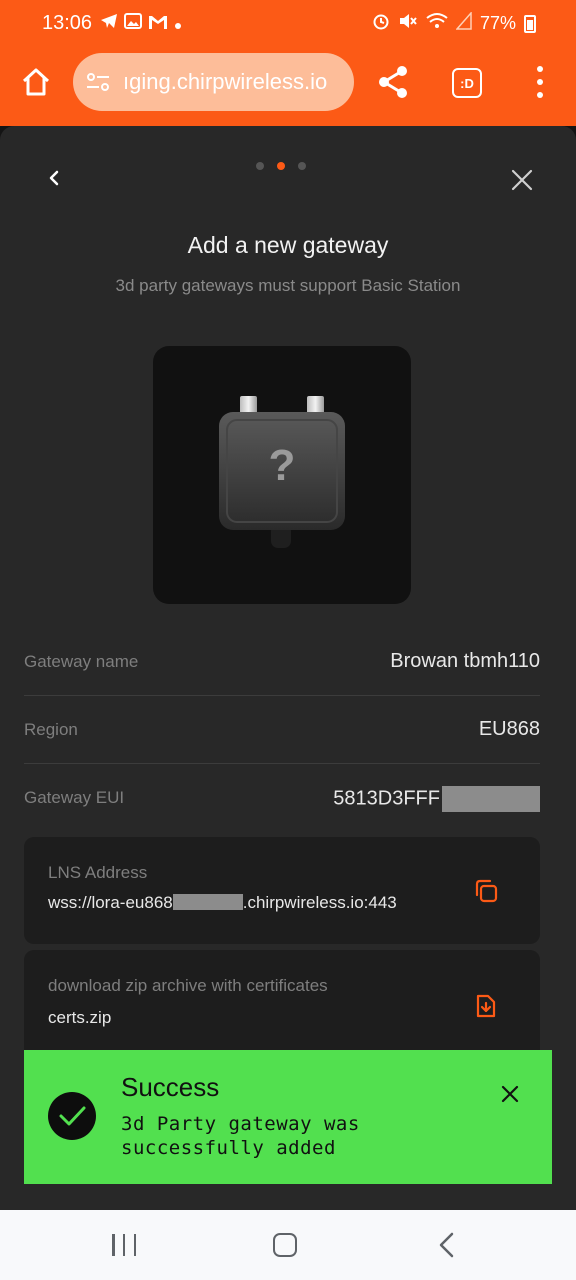  What do you see at coordinates (178, 24) in the screenshot?
I see `dot-icon` at bounding box center [178, 24].